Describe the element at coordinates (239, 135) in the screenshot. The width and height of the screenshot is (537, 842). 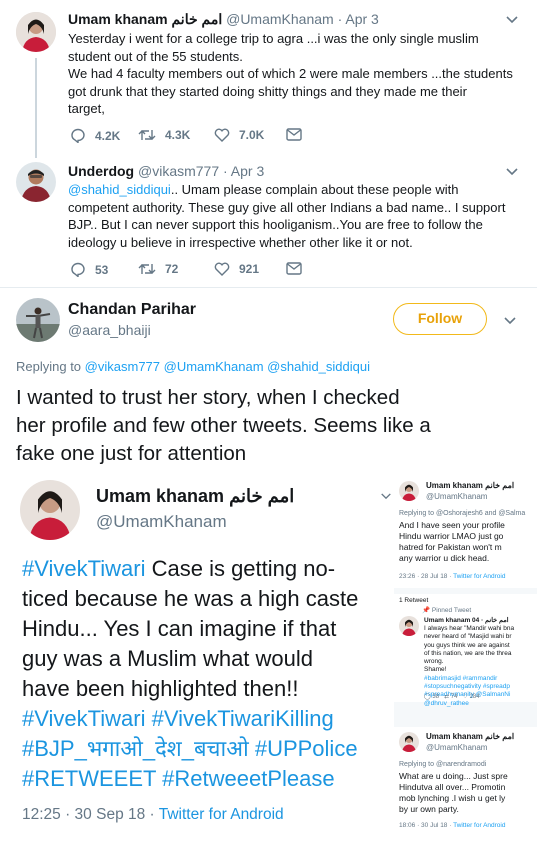
I see `like-button: 7.0K` at that location.